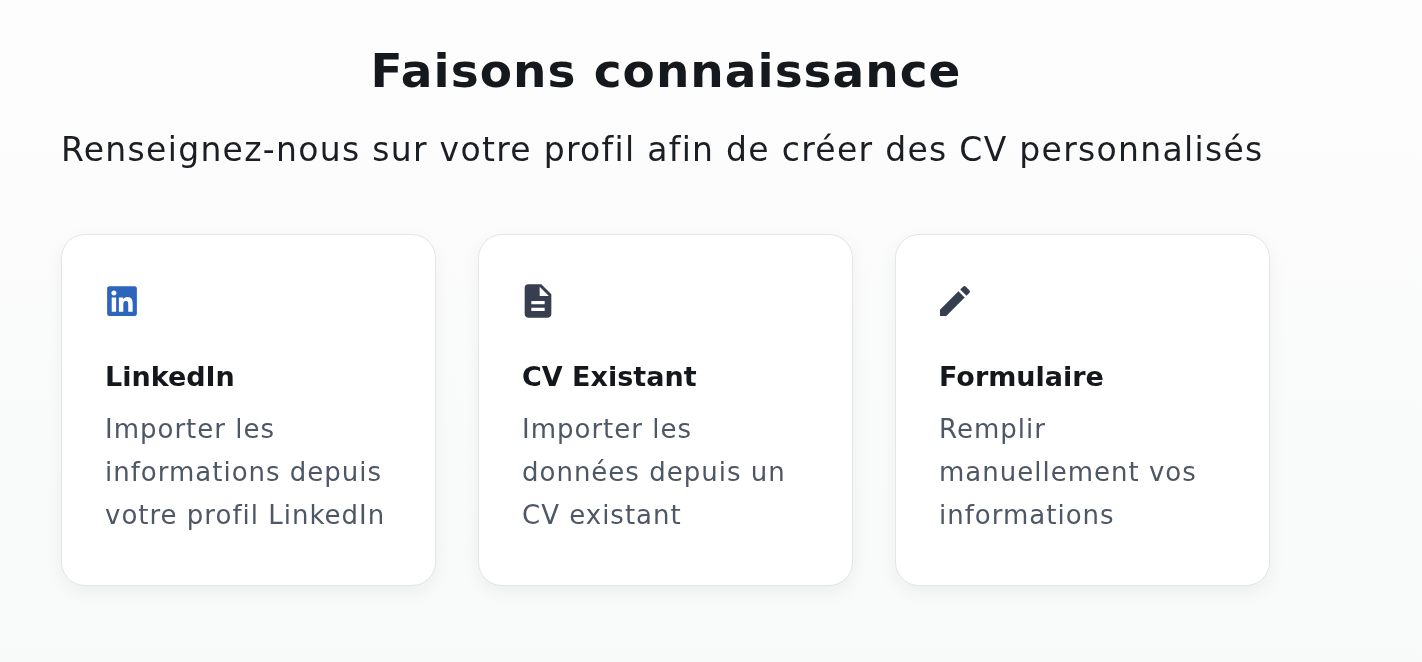 This screenshot has width=1422, height=662. What do you see at coordinates (1021, 377) in the screenshot?
I see `card-title: Formulaire` at bounding box center [1021, 377].